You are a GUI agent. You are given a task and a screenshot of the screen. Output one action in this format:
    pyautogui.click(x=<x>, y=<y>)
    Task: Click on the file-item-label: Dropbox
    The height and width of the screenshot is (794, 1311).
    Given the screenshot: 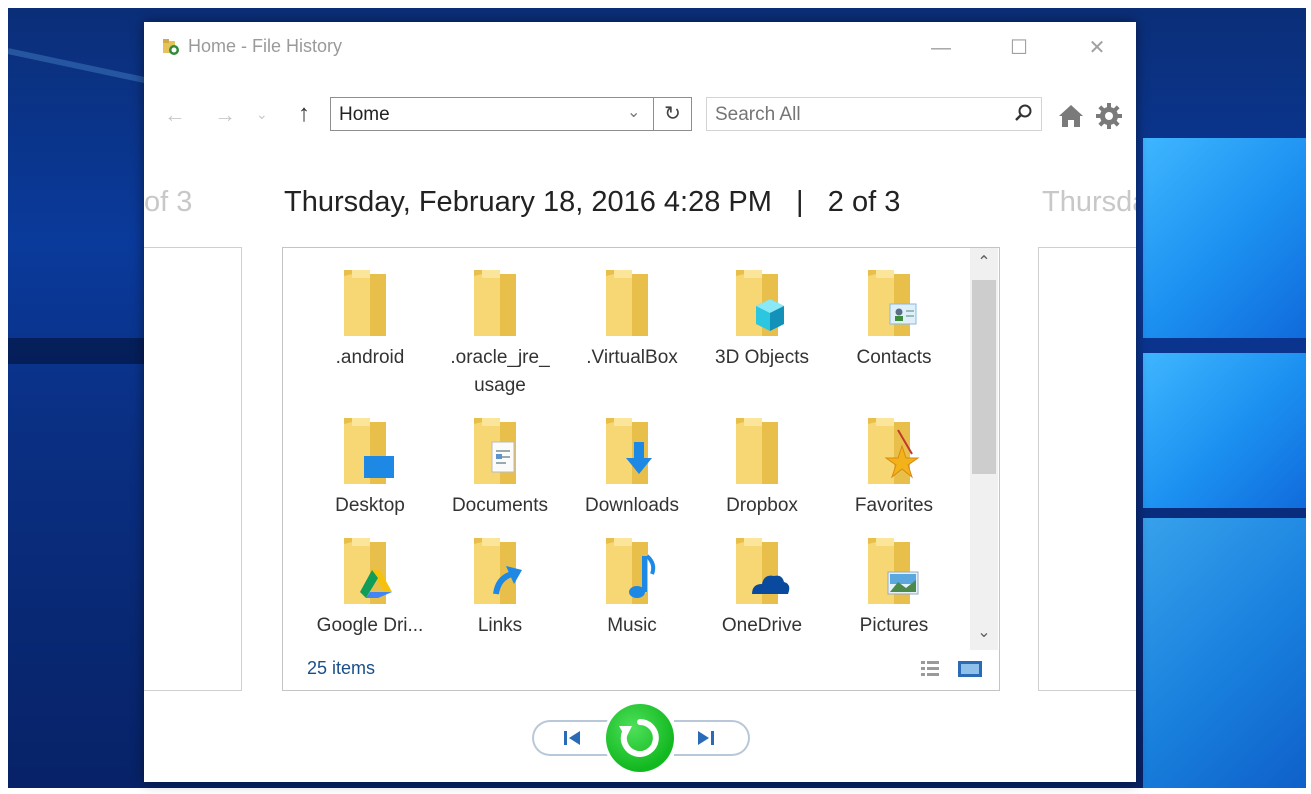 What is the action you would take?
    pyautogui.click(x=762, y=505)
    